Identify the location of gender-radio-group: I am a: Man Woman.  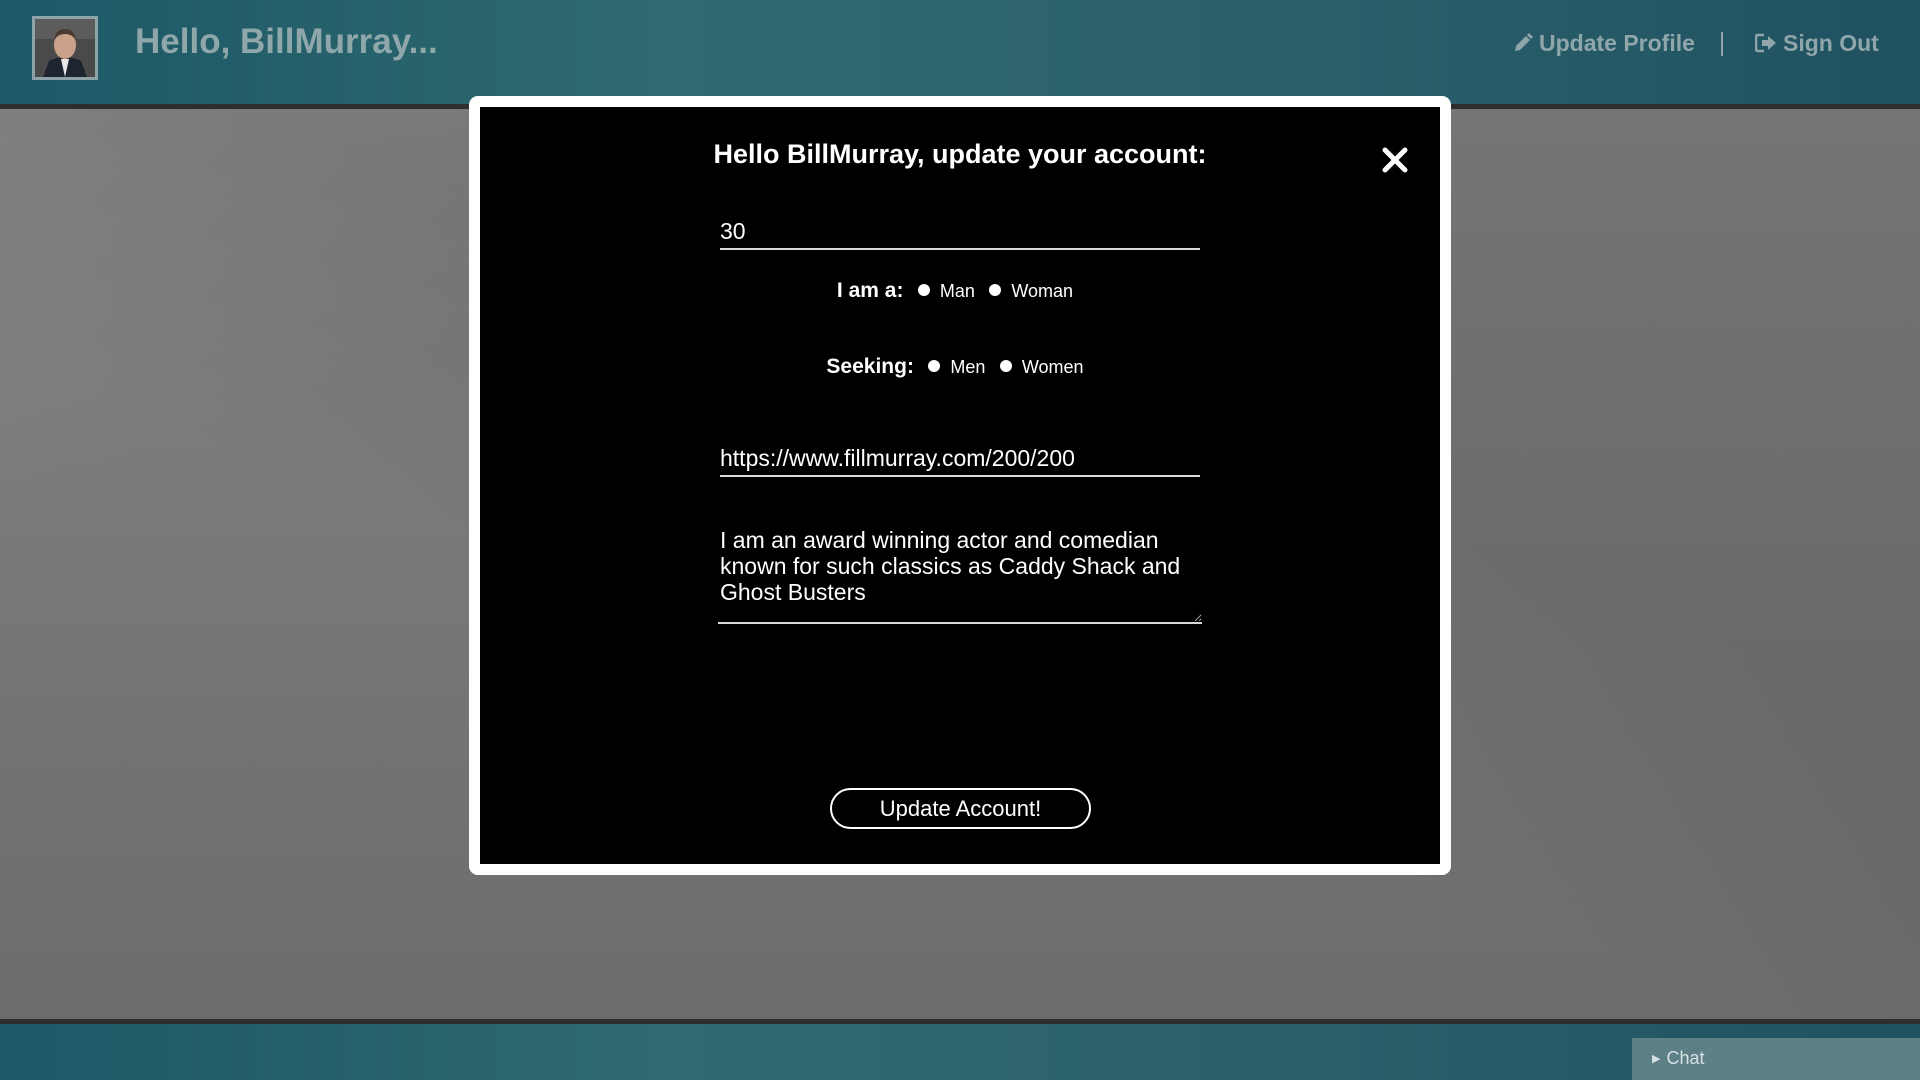
(960, 291).